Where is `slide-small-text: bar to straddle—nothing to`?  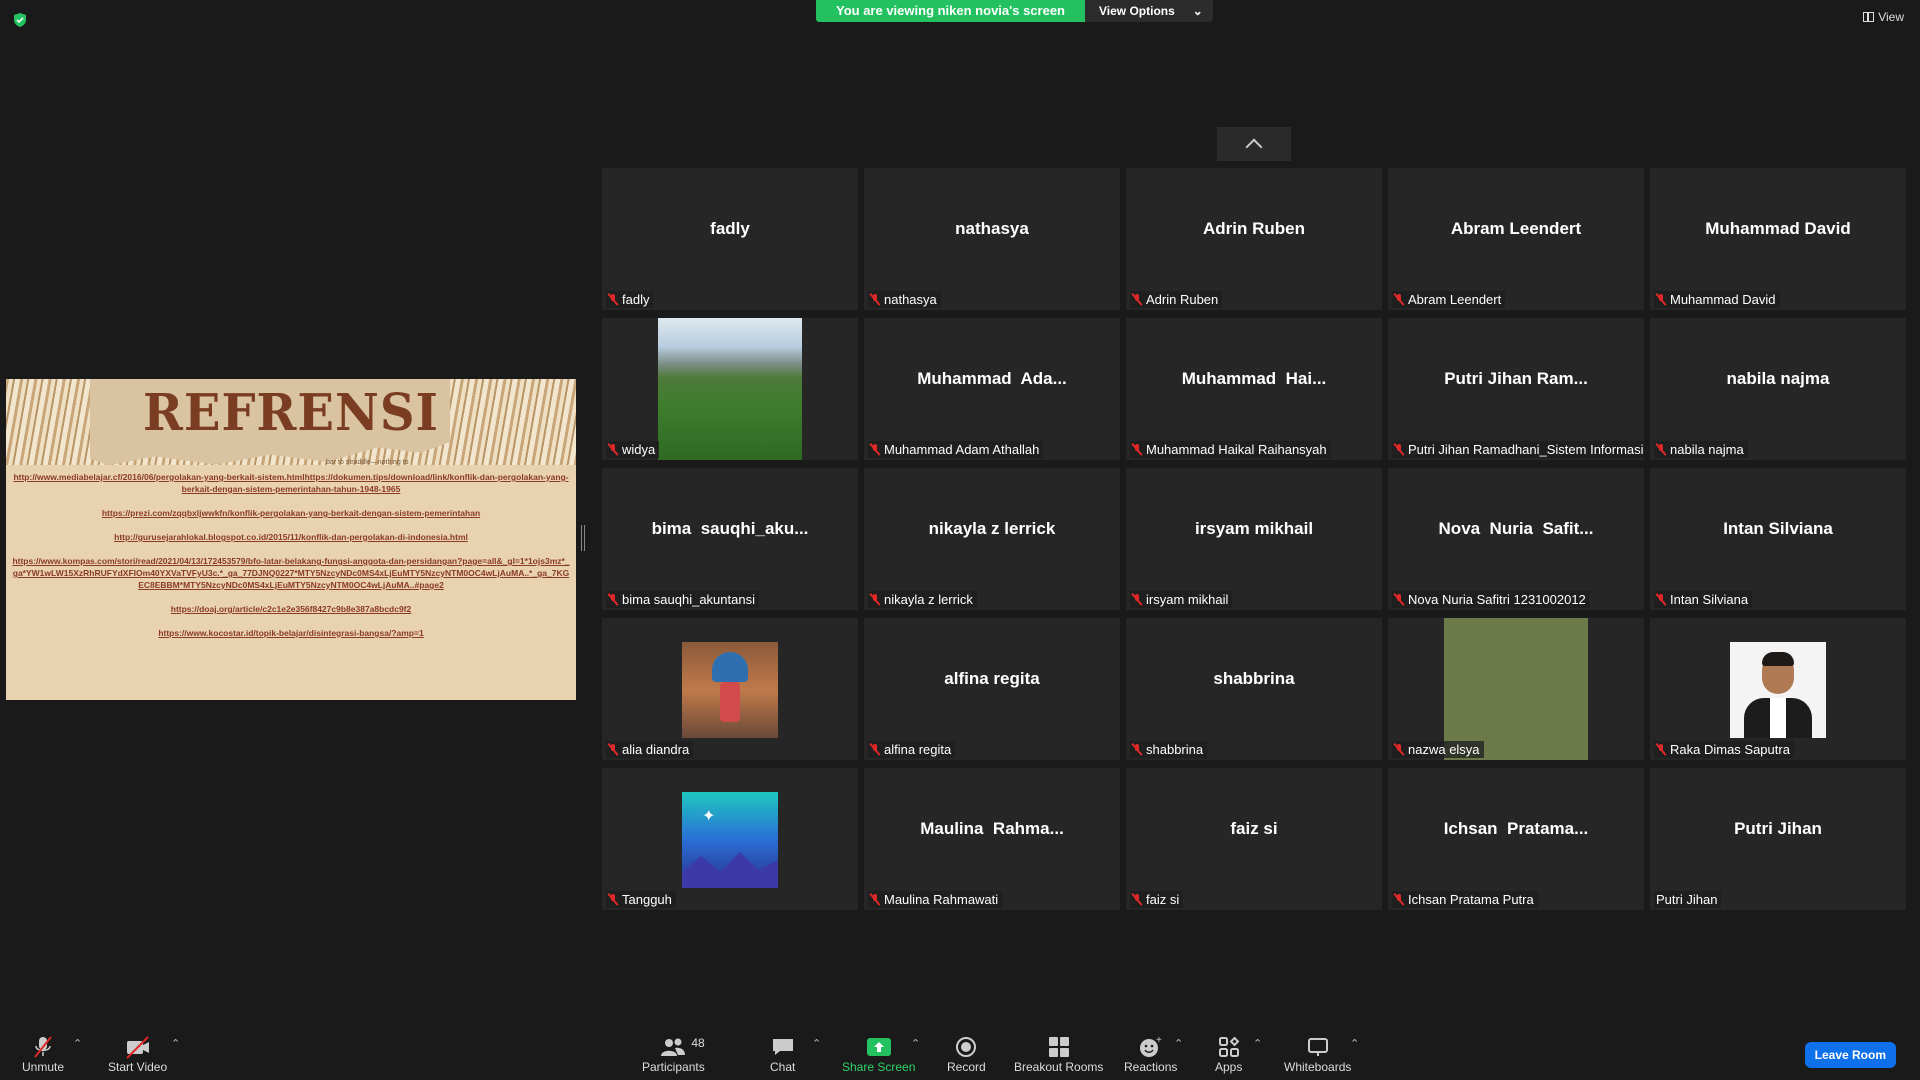 slide-small-text: bar to straddle—nothing to is located at coordinates (367, 462).